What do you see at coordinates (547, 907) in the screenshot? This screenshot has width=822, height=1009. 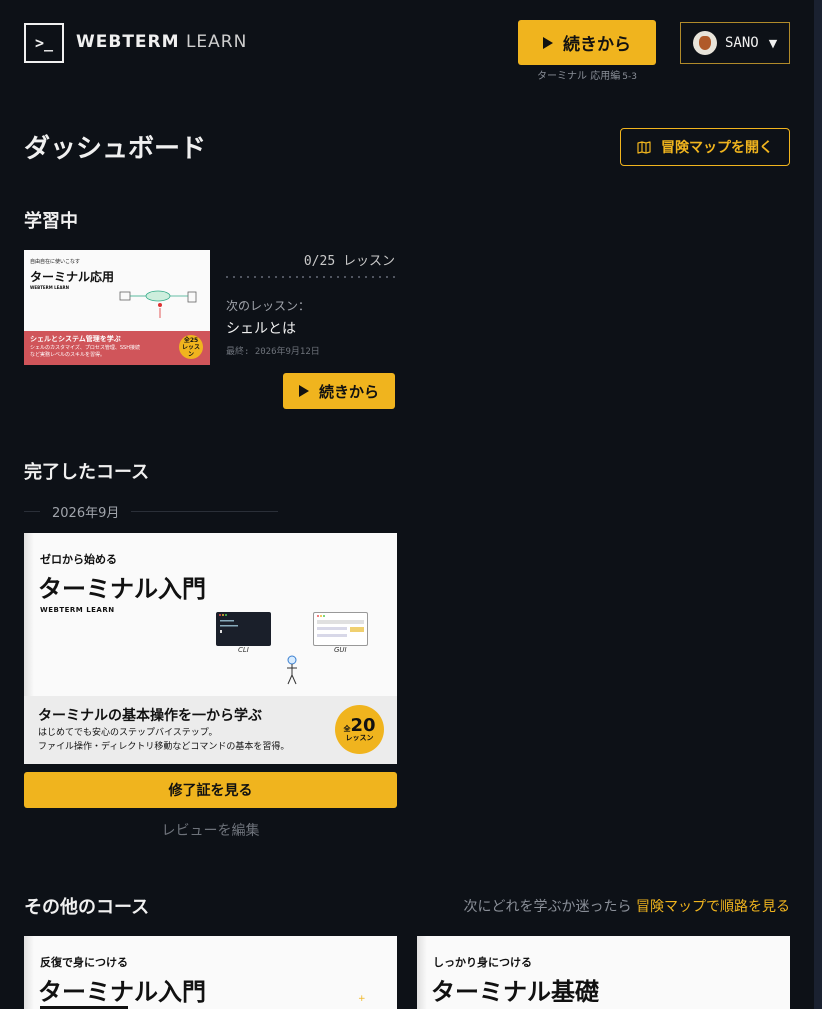 I see `roadmap-hint-text: 次にどれを学ぶか迷ったら` at bounding box center [547, 907].